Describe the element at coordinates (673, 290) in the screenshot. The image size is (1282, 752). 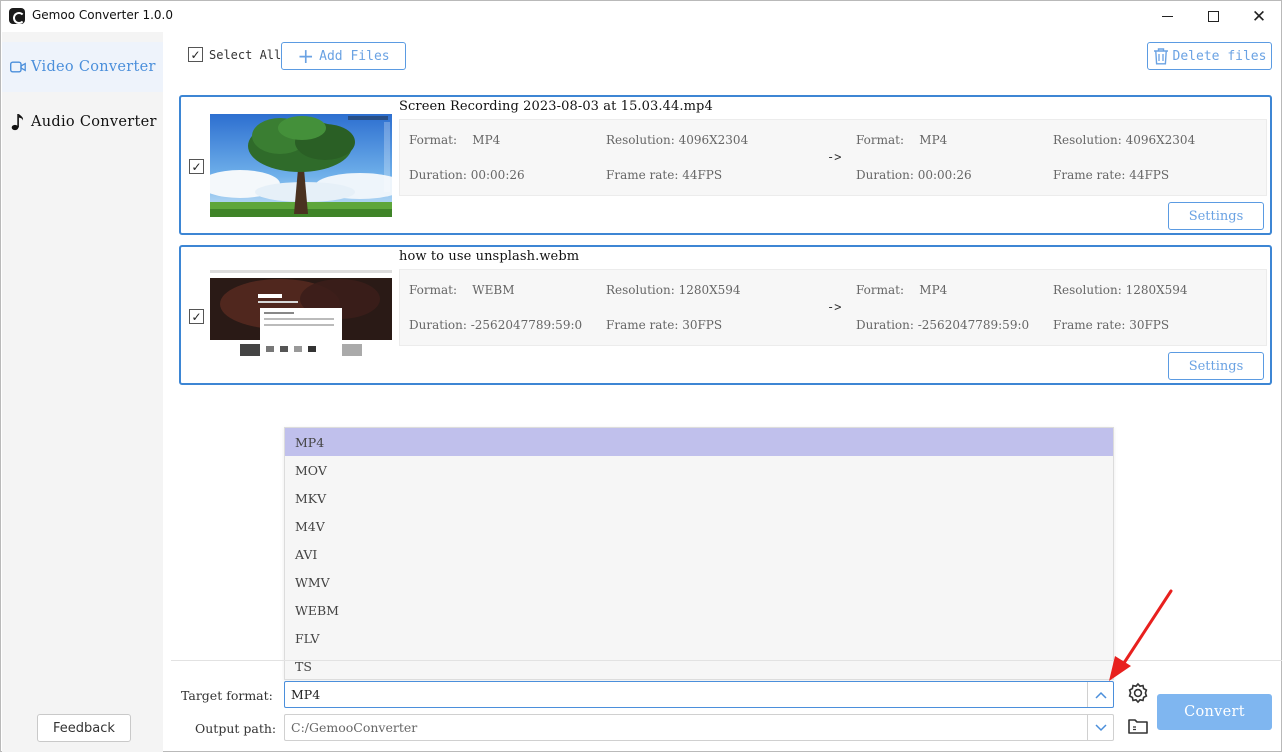
I see `source-resolution: Resolution: 1280X594` at that location.